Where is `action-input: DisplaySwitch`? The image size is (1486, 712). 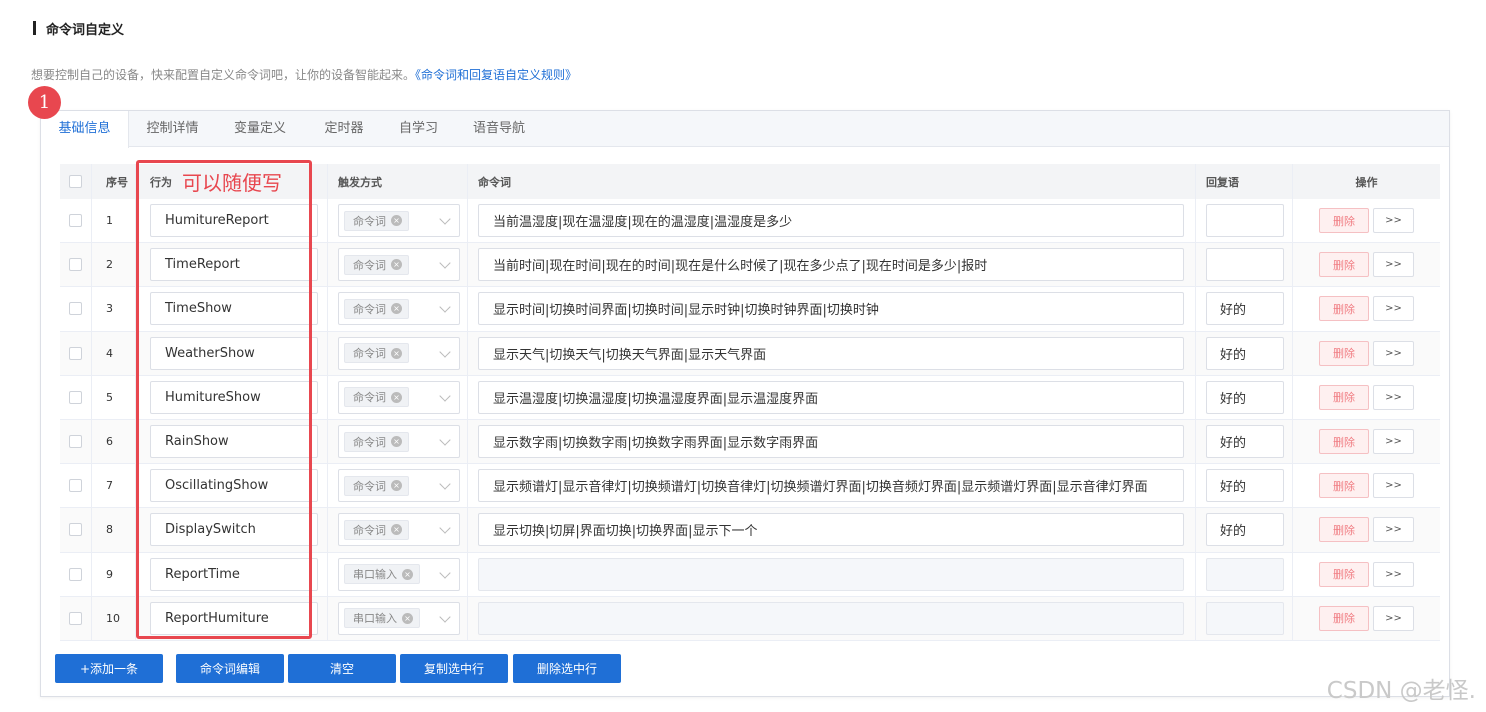 action-input: DisplaySwitch is located at coordinates (234, 530).